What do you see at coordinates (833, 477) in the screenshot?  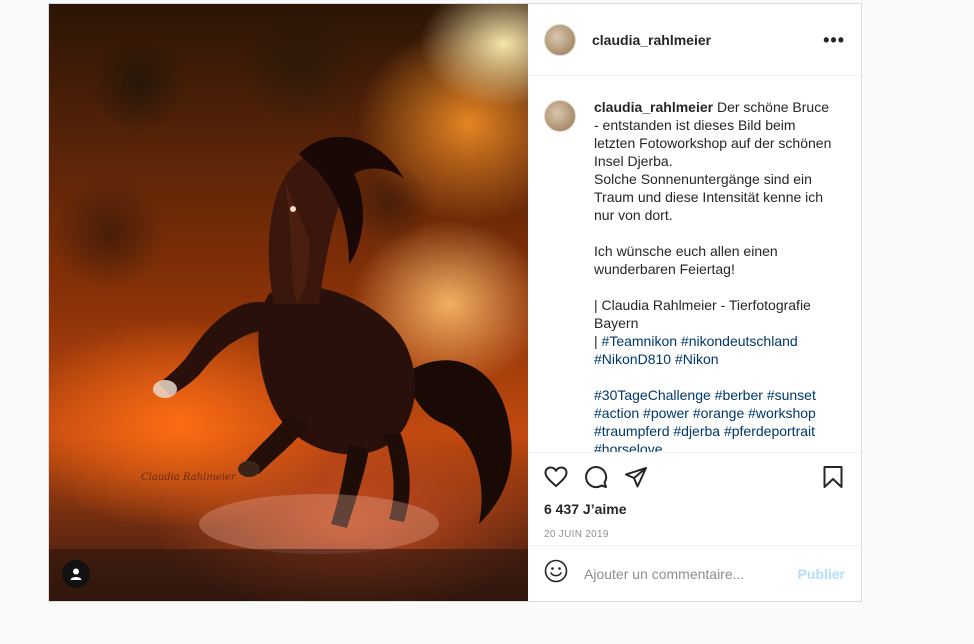 I see `bookmark-icon` at bounding box center [833, 477].